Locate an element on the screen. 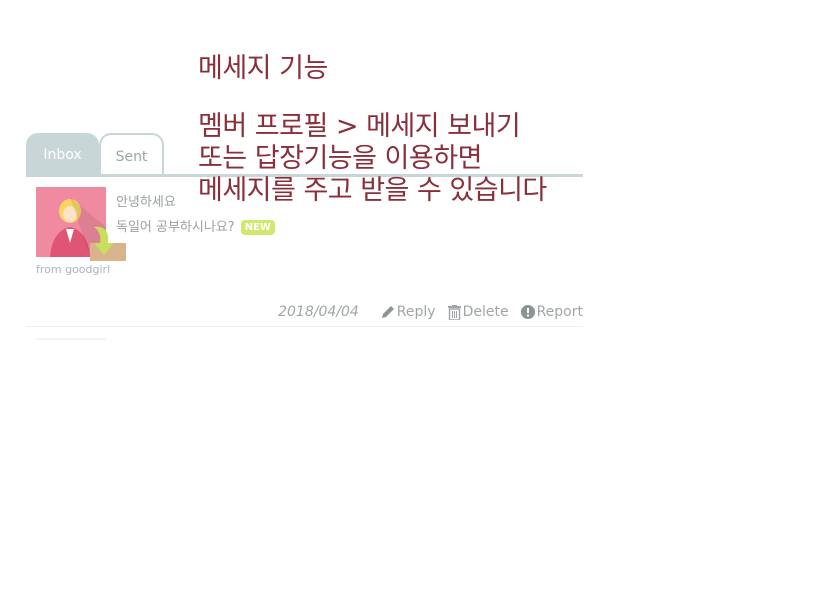 Image resolution: width=824 pixels, height=589 pixels. overlay-line: 또는 답장기능을 이용하면 is located at coordinates (340, 158).